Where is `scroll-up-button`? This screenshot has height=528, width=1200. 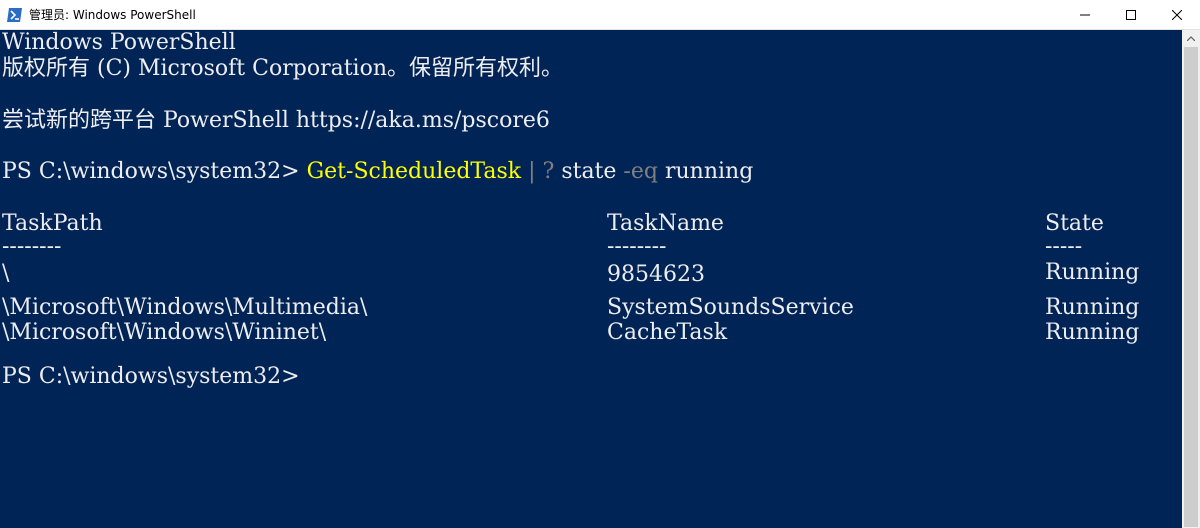
scroll-up-button is located at coordinates (1191, 38).